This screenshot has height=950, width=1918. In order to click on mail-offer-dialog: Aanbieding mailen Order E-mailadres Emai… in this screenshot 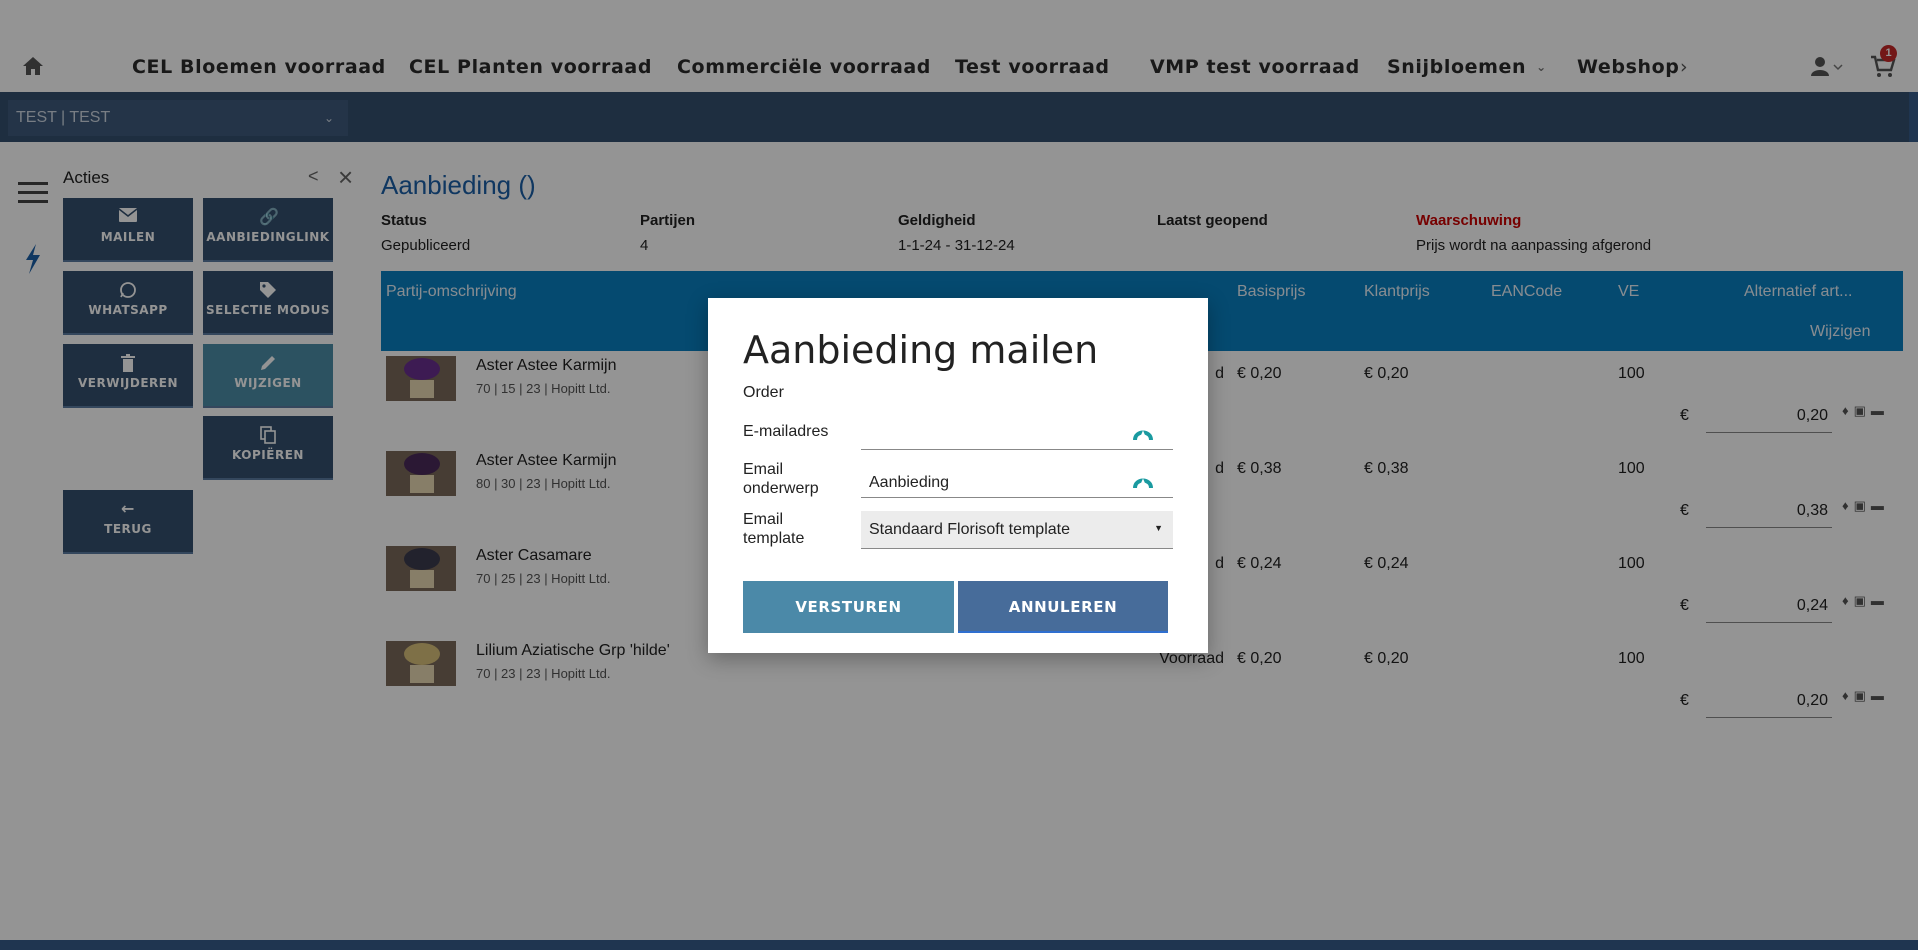, I will do `click(958, 475)`.